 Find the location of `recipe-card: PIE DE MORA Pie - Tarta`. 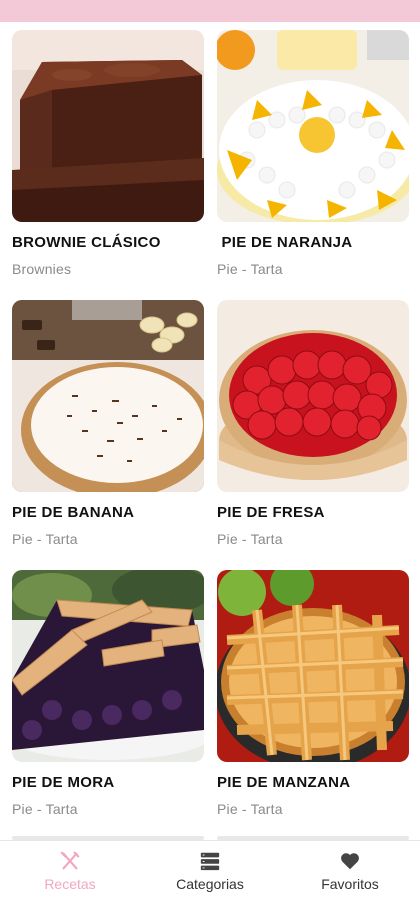

recipe-card: PIE DE MORA Pie - Tarta is located at coordinates (108, 705).